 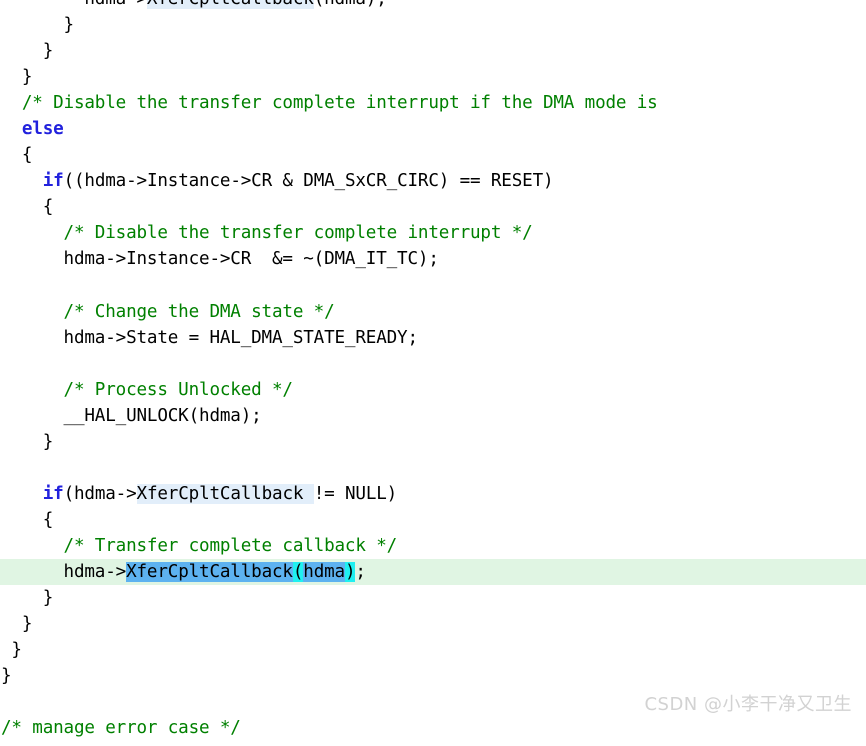 I want to click on code-line: else, so click(x=433, y=129).